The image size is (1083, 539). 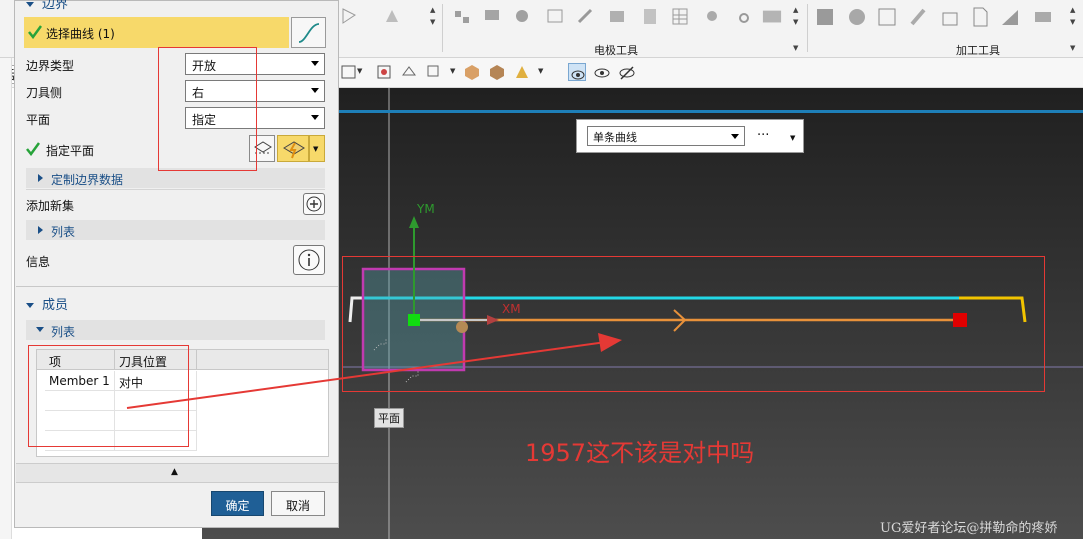 I want to click on annotation-question: 1957这不该是对中吗, so click(x=640, y=453).